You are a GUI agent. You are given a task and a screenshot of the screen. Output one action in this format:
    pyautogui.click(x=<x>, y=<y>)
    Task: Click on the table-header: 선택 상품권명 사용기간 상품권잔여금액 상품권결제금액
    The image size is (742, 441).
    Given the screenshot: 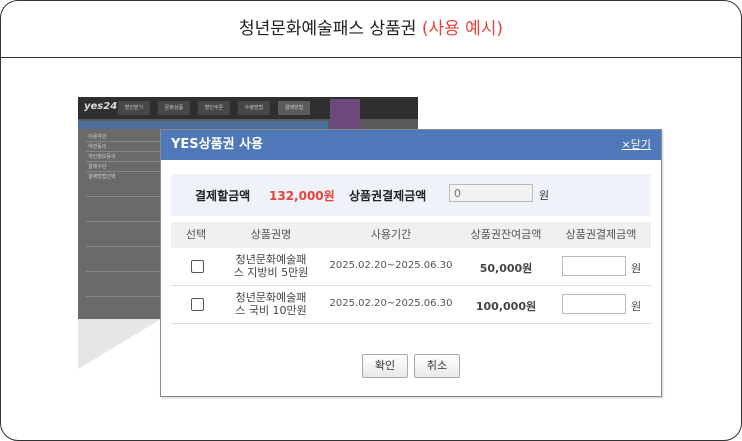 What is the action you would take?
    pyautogui.click(x=411, y=235)
    